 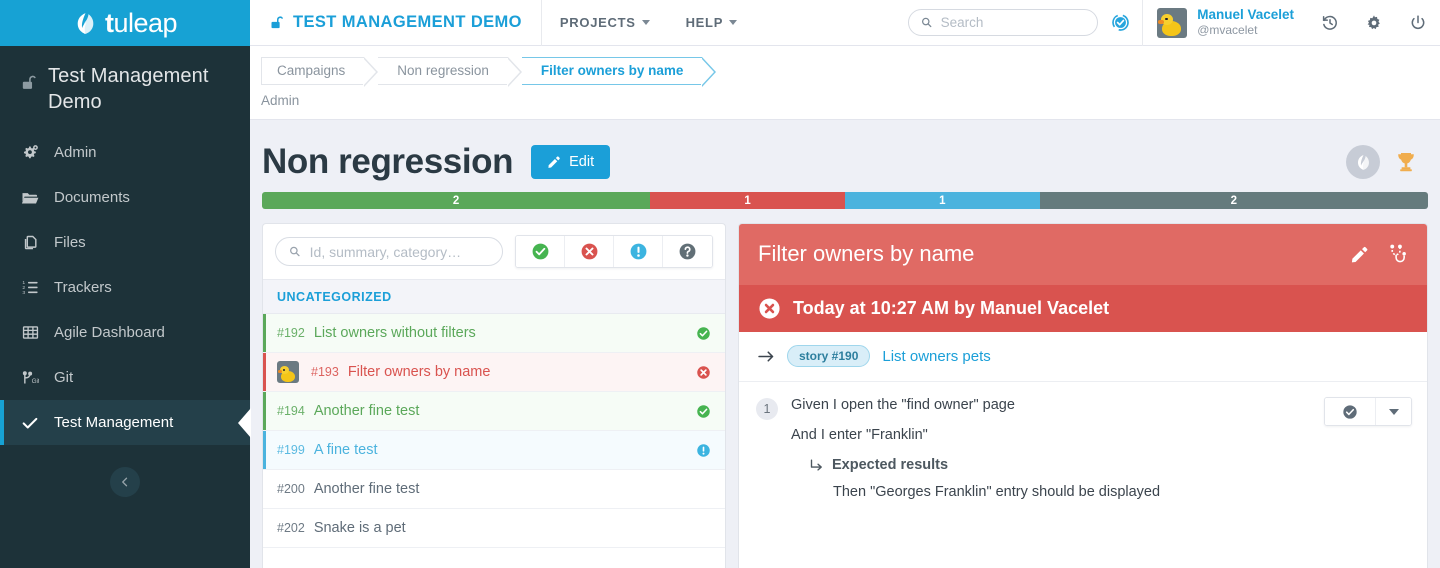 I want to click on check-icon, so click(x=30, y=423).